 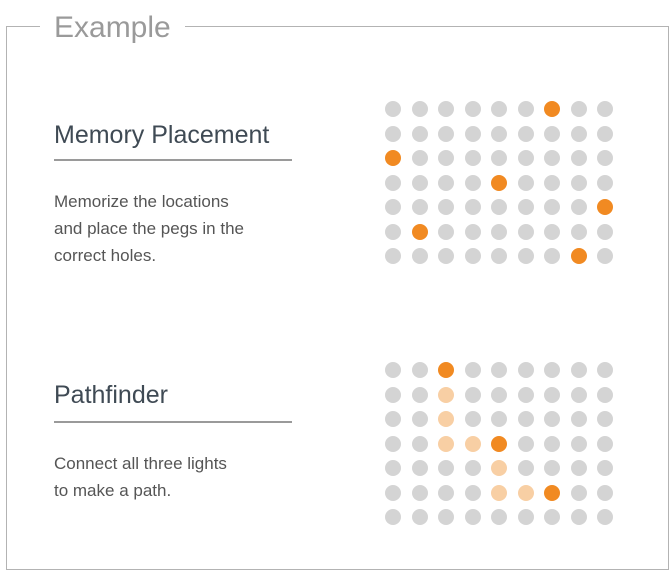 I want to click on description-line: Memorize the locations, so click(x=141, y=201).